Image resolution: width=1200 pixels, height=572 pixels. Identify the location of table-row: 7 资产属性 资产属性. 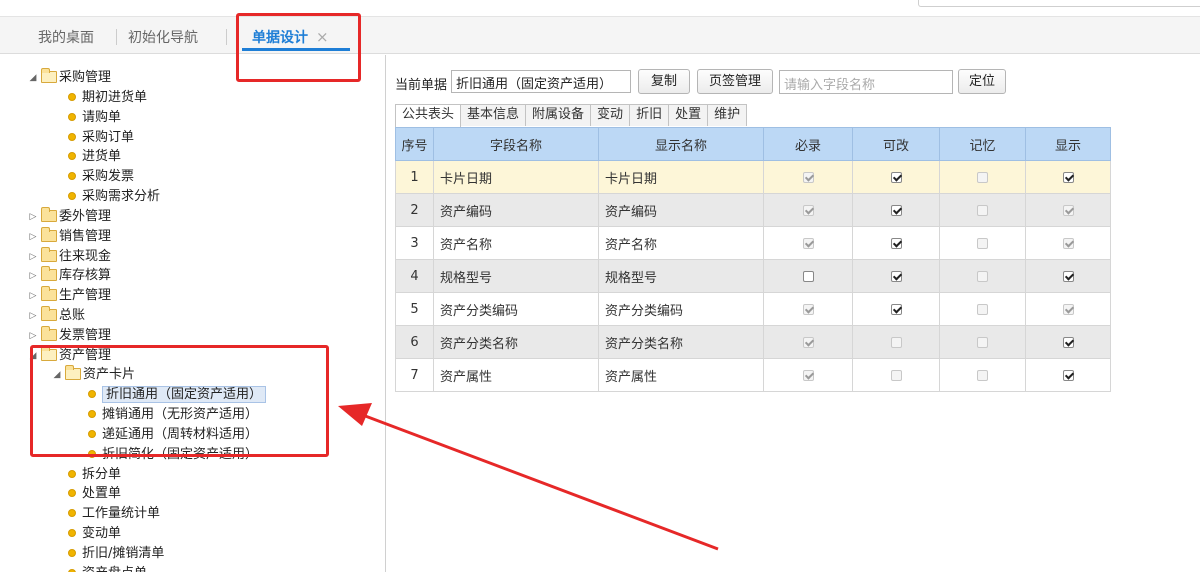
(753, 375).